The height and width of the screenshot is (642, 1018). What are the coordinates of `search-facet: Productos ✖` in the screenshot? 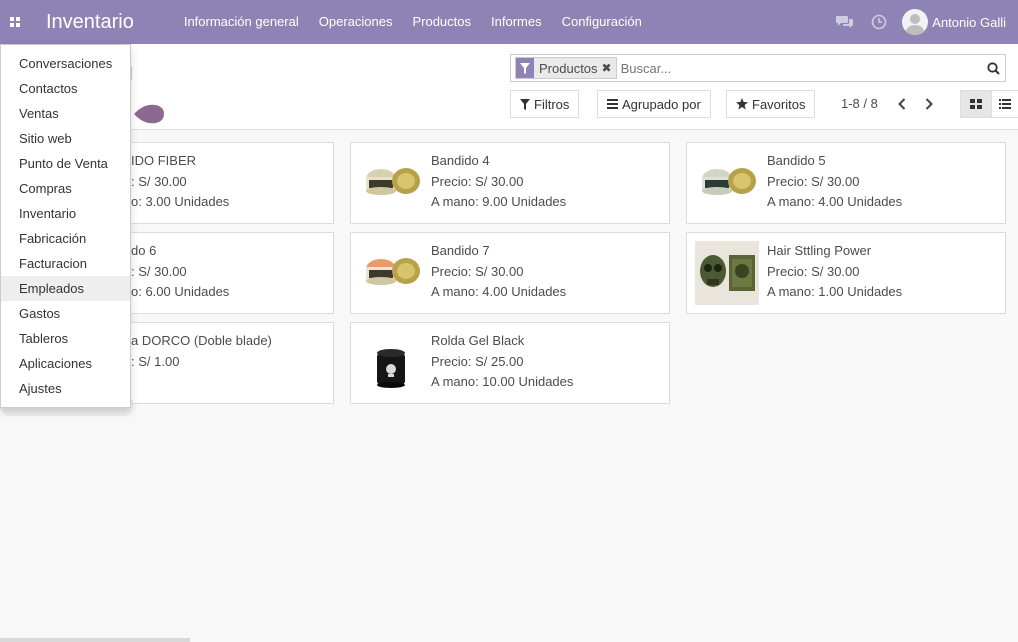 It's located at (566, 68).